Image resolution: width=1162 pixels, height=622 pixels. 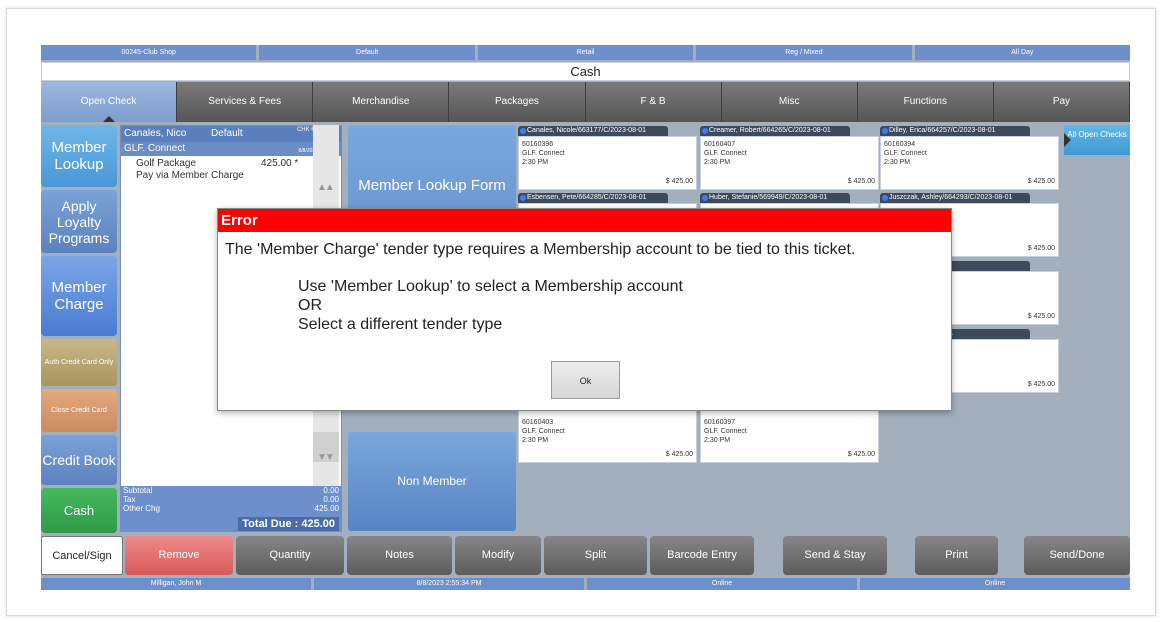 I want to click on card-header: Esbensen, Pete/664285/C/2023-08-01, so click(x=593, y=198).